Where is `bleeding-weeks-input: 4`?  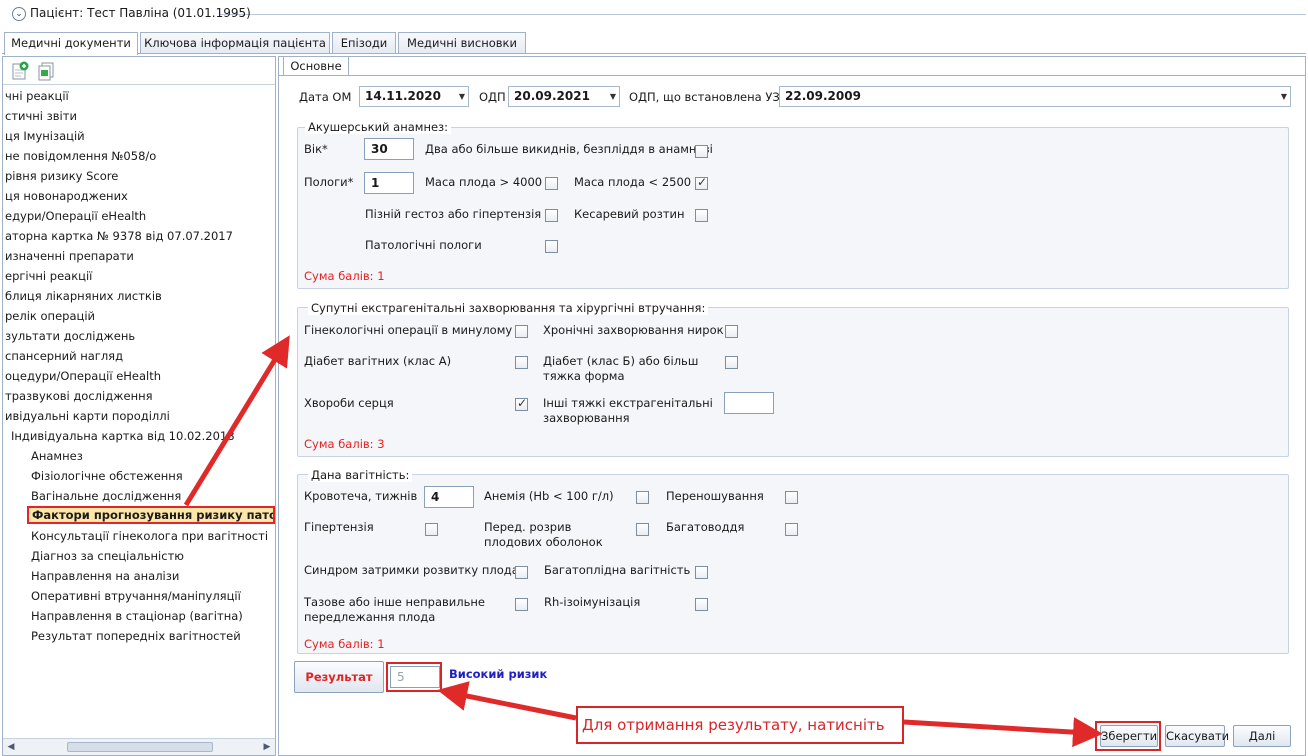 bleeding-weeks-input: 4 is located at coordinates (449, 497).